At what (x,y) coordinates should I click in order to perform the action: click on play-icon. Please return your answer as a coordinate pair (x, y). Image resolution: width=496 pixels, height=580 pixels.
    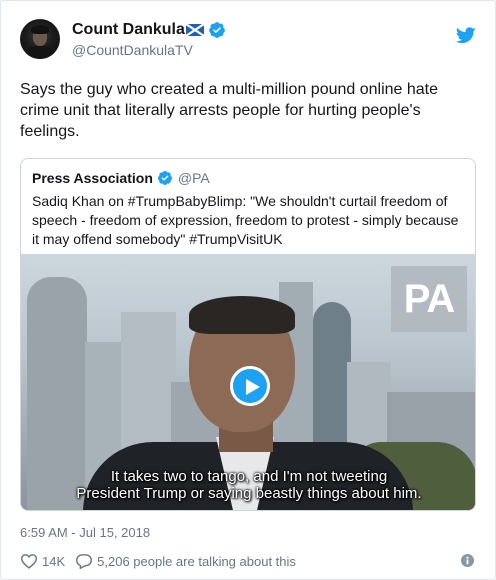
    Looking at the image, I should click on (253, 387).